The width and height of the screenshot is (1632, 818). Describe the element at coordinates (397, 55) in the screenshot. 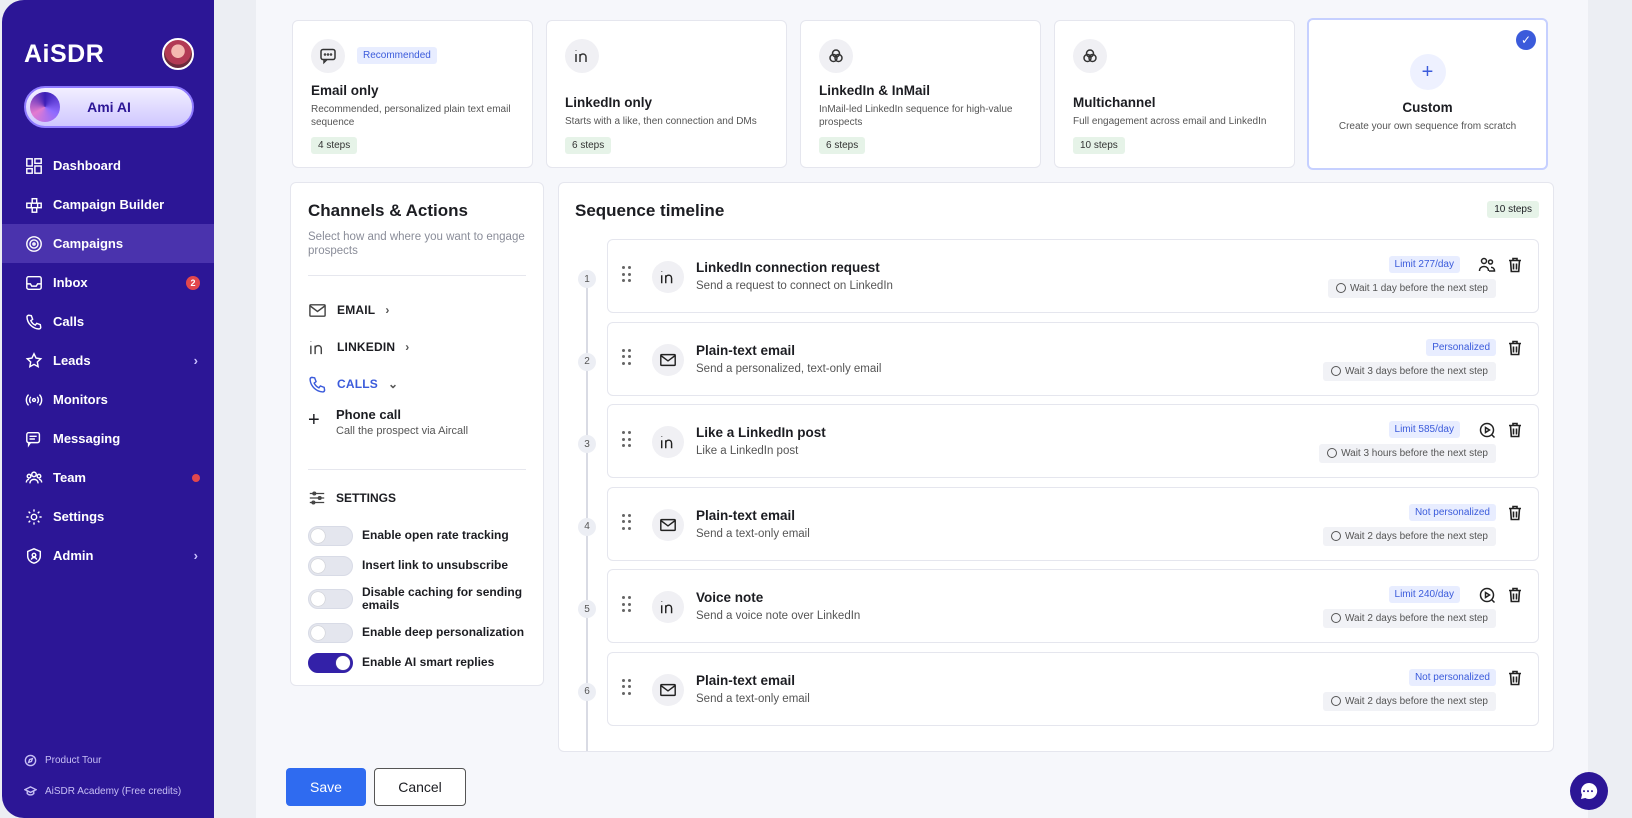

I see `recommended-badge: Recommended` at that location.